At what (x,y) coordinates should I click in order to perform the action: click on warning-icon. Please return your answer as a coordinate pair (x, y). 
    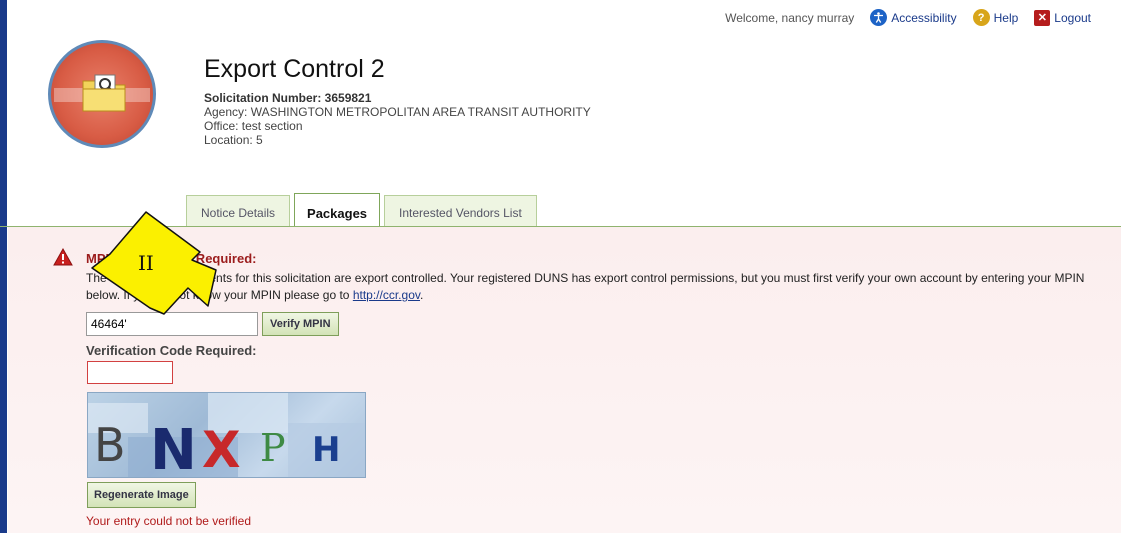
    Looking at the image, I should click on (63, 257).